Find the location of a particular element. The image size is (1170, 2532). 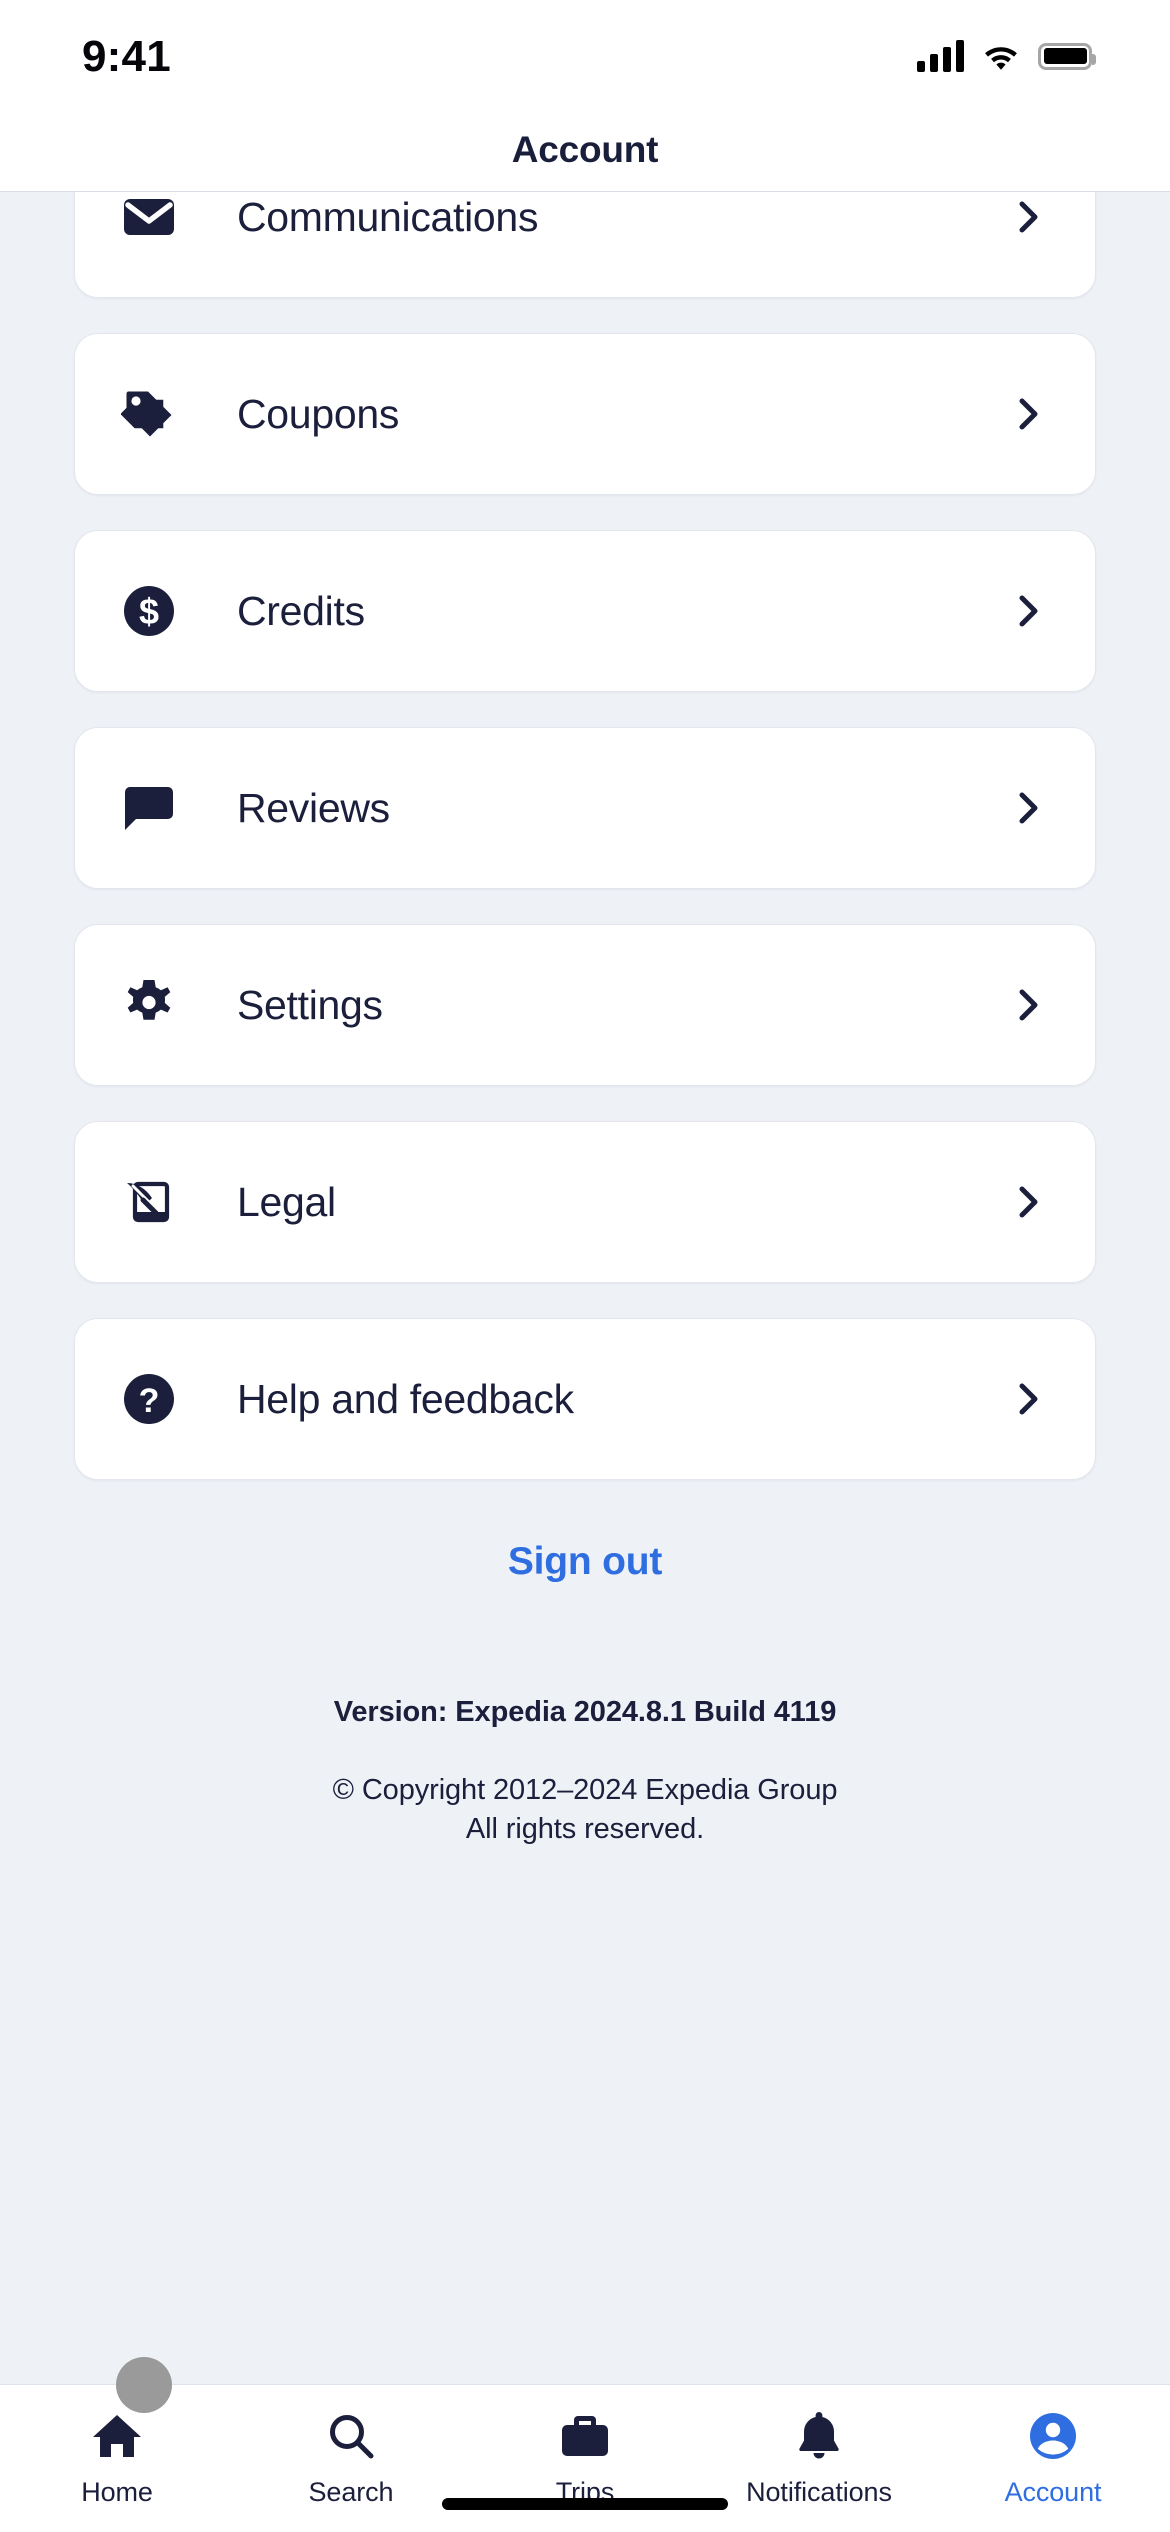

menu-item-label: Communications is located at coordinates (388, 216).